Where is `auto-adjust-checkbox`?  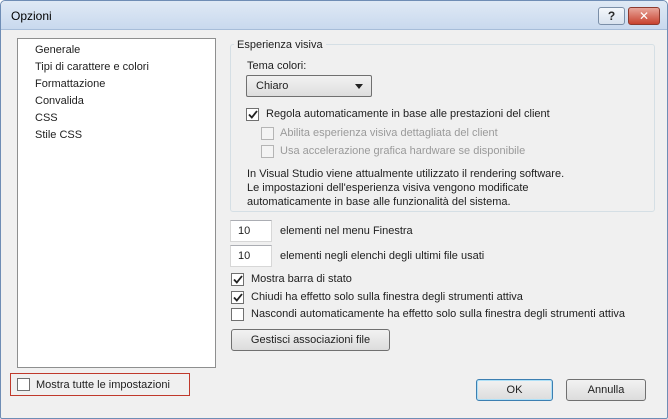
auto-adjust-checkbox is located at coordinates (252, 114).